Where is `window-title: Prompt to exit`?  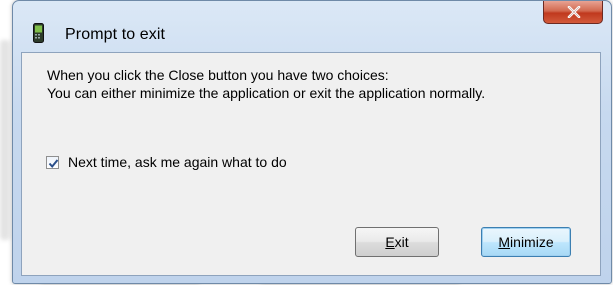
window-title: Prompt to exit is located at coordinates (115, 34).